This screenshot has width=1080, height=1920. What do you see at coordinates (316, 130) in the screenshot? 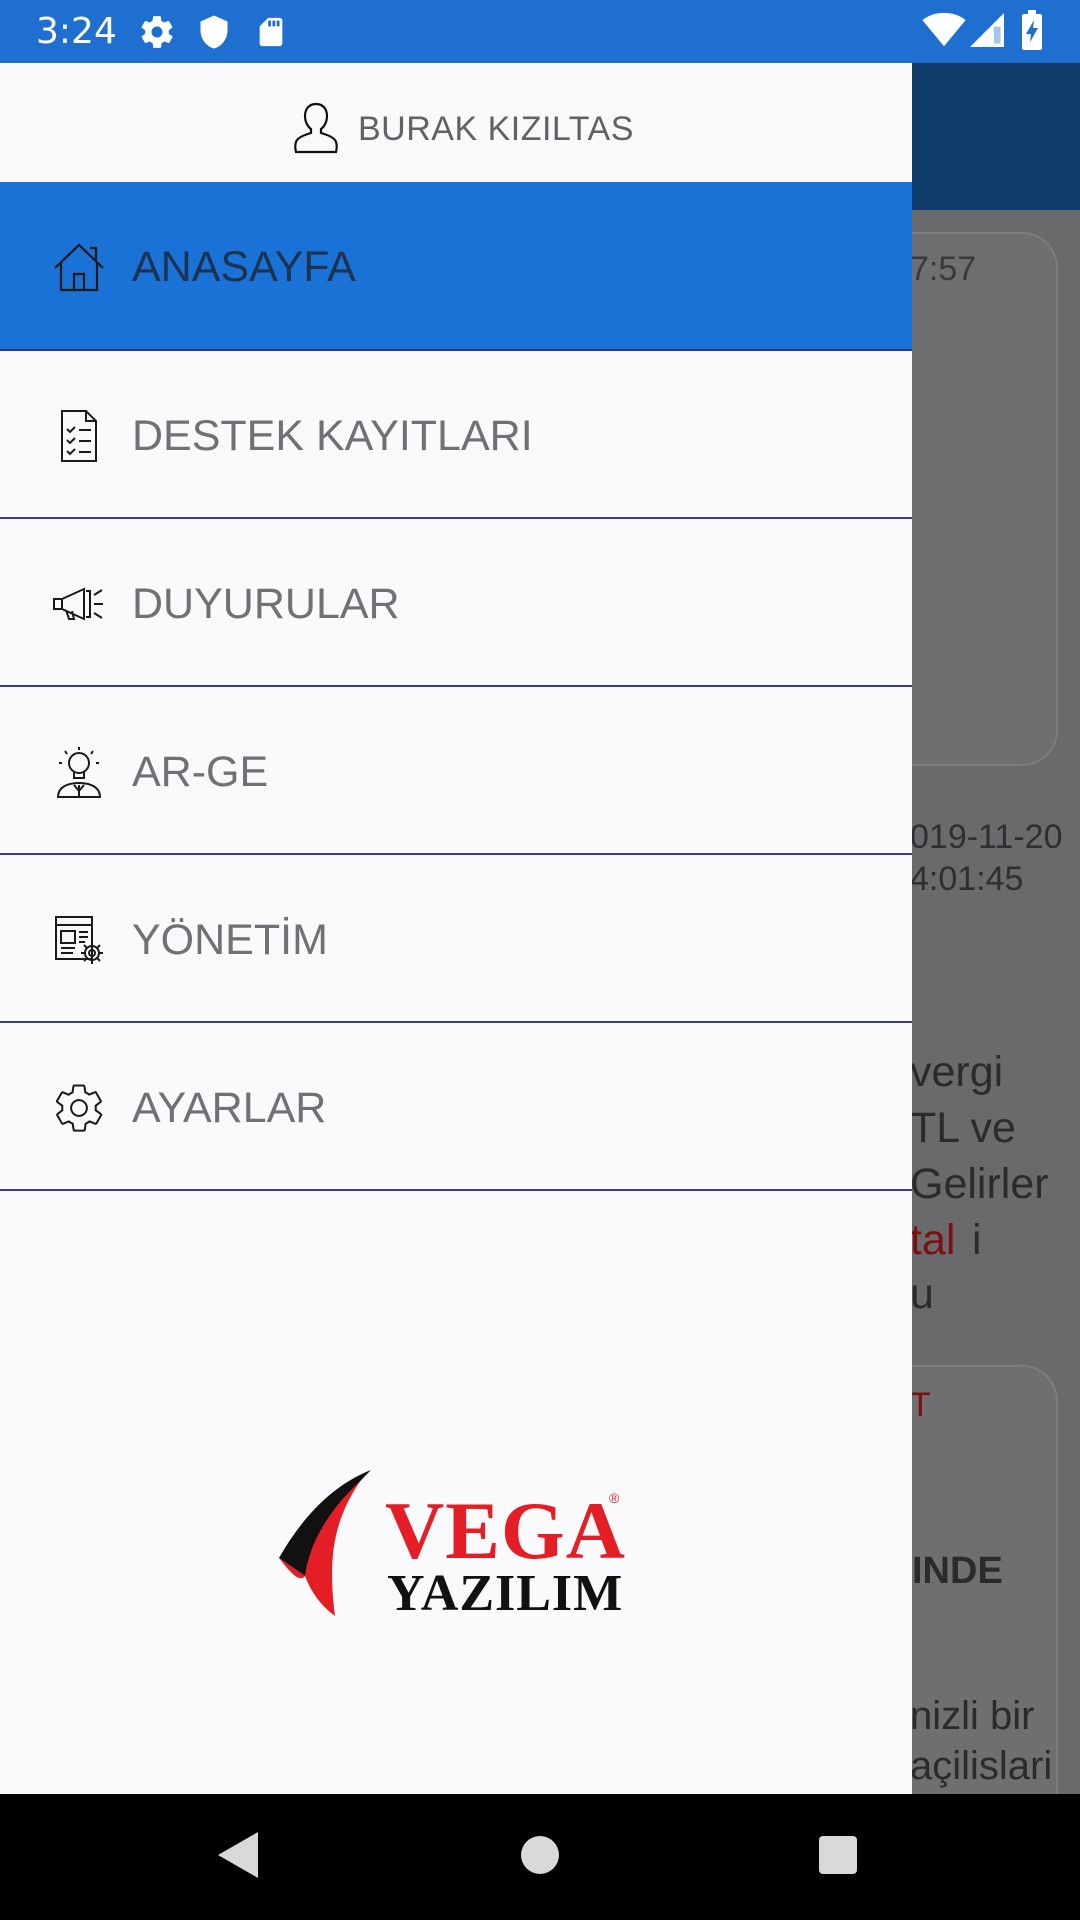
I see `user-icon` at bounding box center [316, 130].